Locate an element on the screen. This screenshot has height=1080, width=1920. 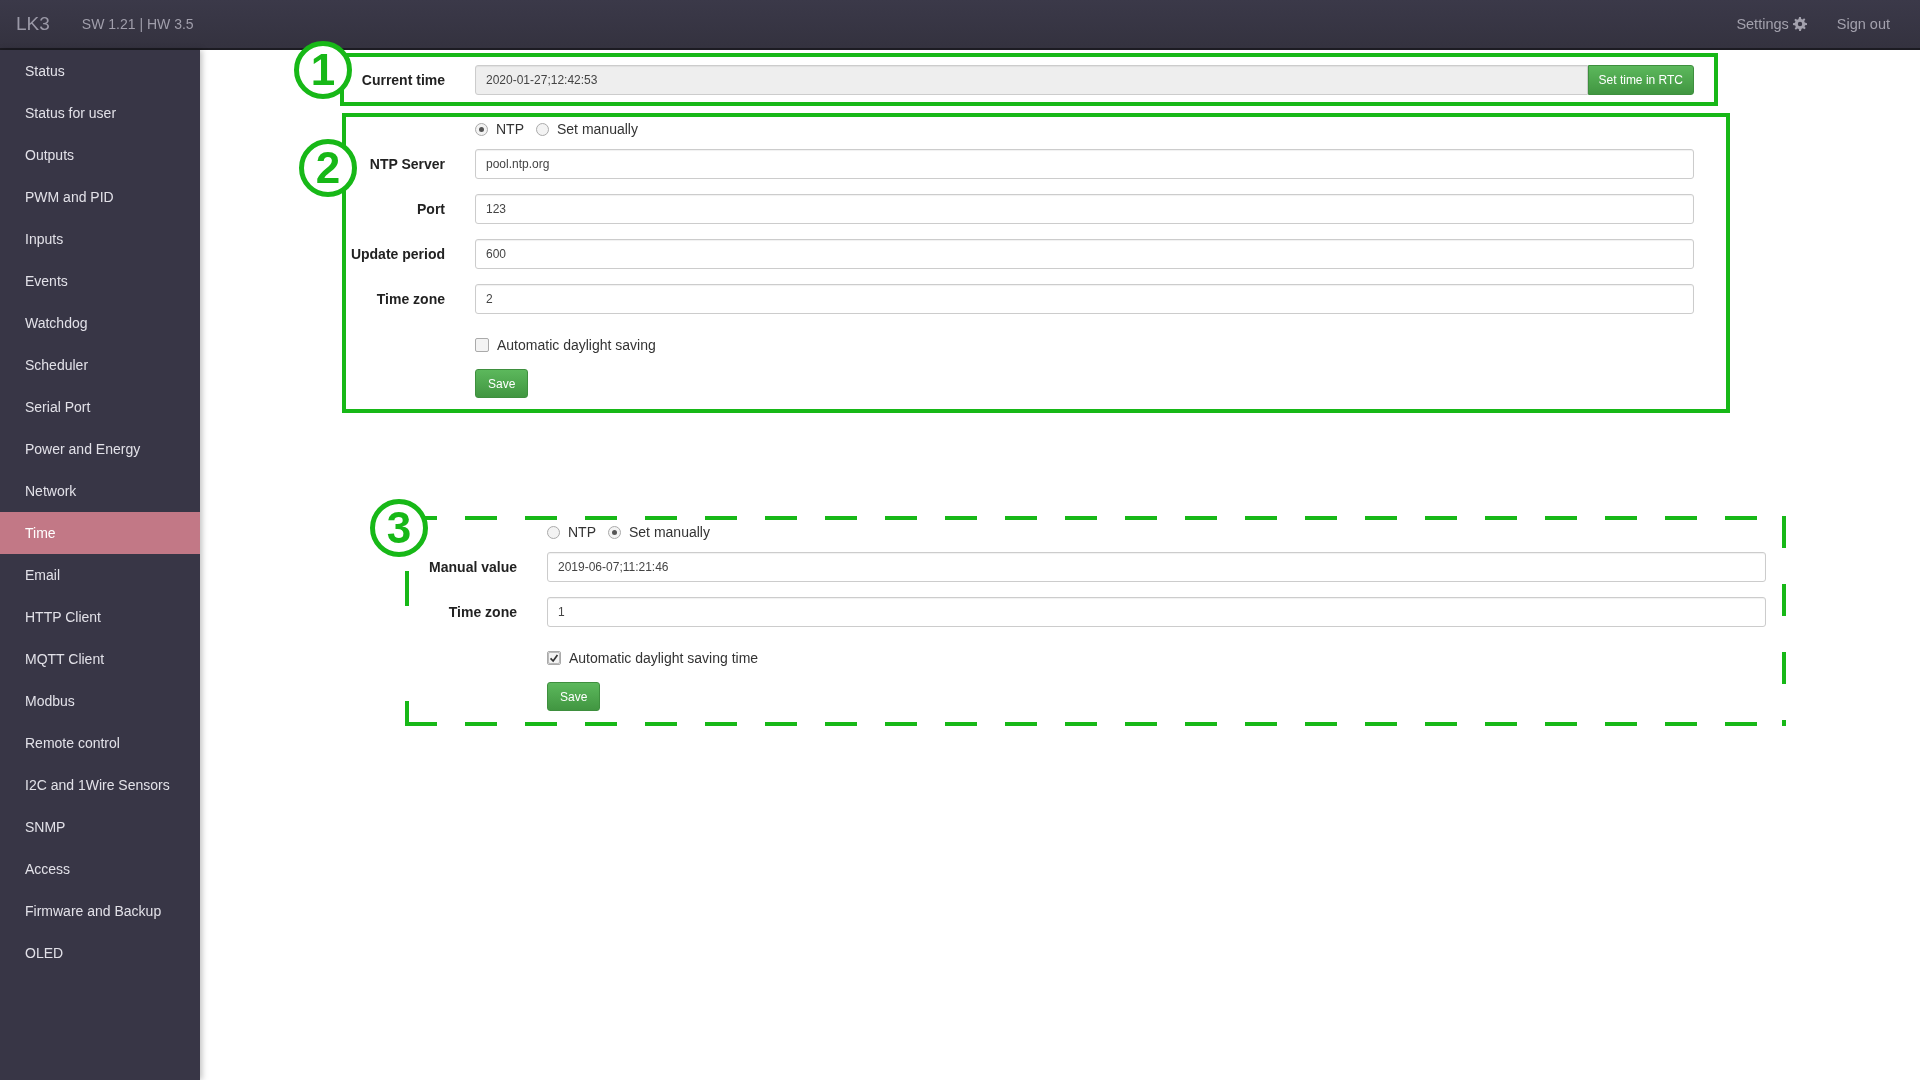
step-number: 1 is located at coordinates (323, 70).